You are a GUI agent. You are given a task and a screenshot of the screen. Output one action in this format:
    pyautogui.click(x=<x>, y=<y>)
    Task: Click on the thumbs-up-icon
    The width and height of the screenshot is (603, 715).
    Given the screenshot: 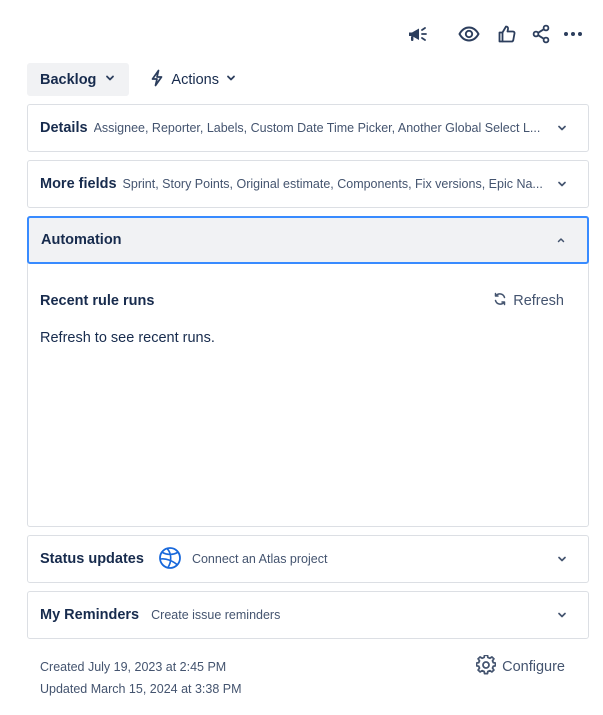 What is the action you would take?
    pyautogui.click(x=507, y=34)
    